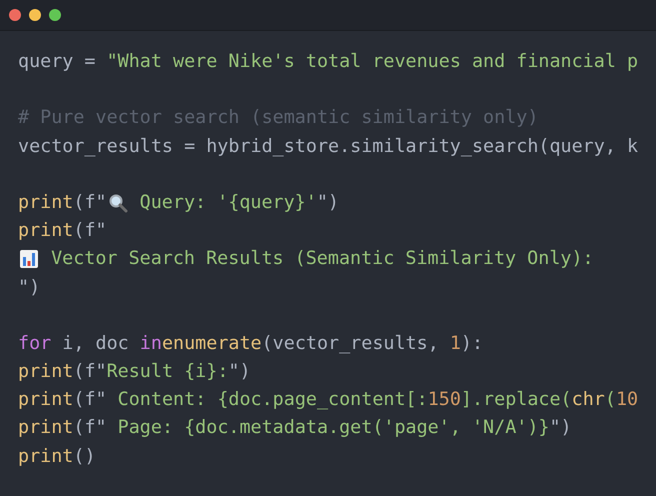 This screenshot has height=496, width=656. Describe the element at coordinates (295, 428) in the screenshot. I see `code-line: print(f" Page: {doc.metadata.get('page', 'N/A')}")` at that location.